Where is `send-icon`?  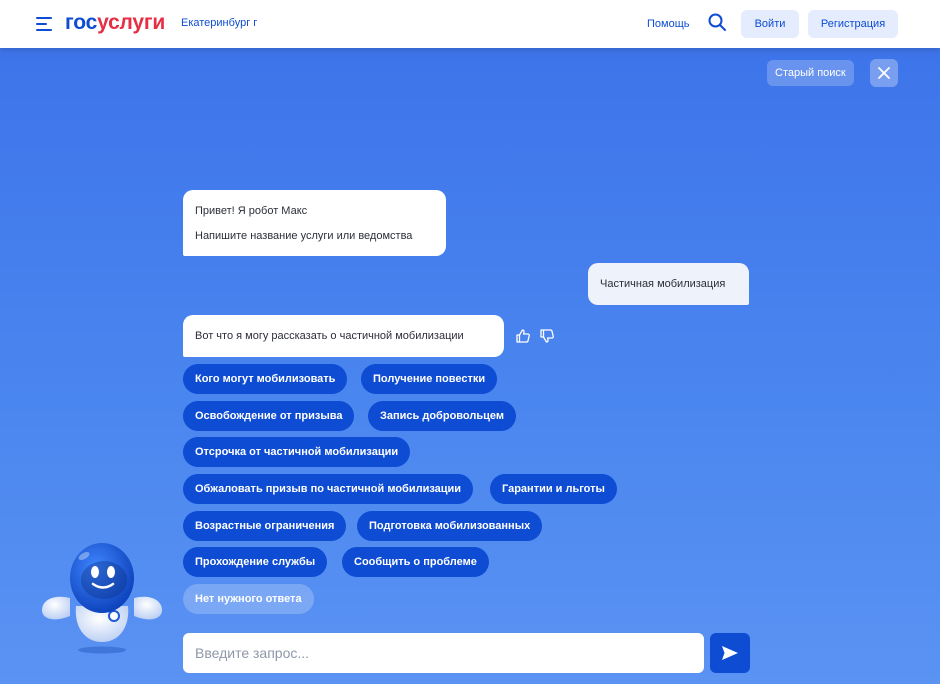
send-icon is located at coordinates (730, 653).